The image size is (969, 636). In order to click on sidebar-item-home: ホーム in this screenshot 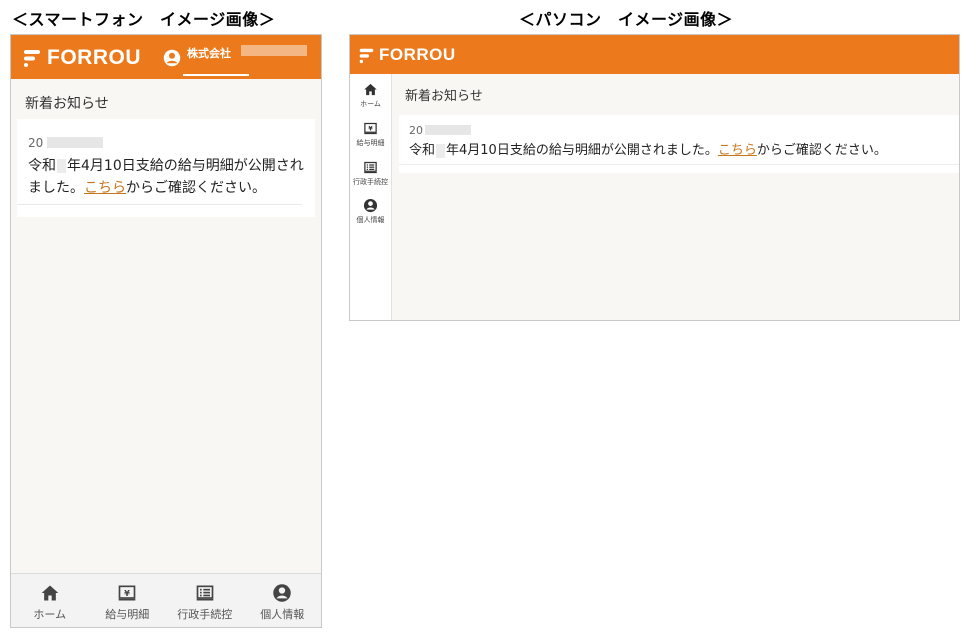, I will do `click(370, 95)`.